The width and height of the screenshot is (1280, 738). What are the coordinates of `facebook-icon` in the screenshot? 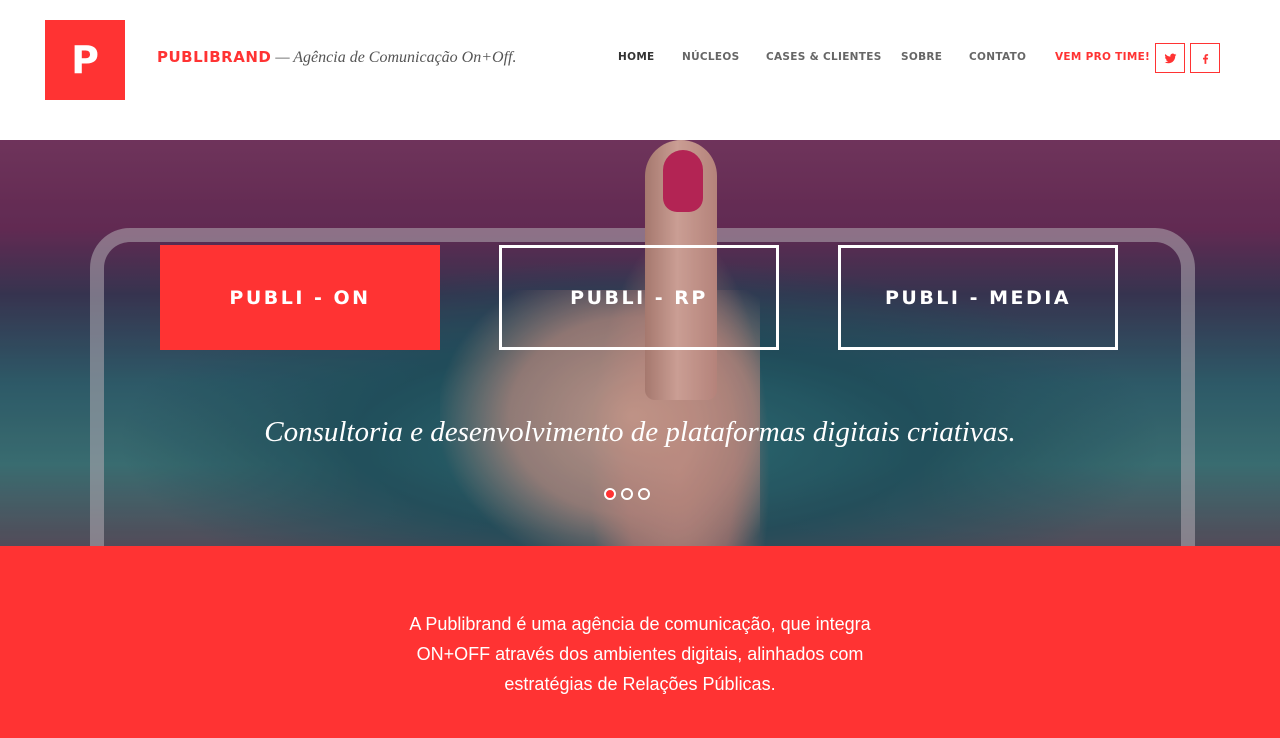 It's located at (1205, 58).